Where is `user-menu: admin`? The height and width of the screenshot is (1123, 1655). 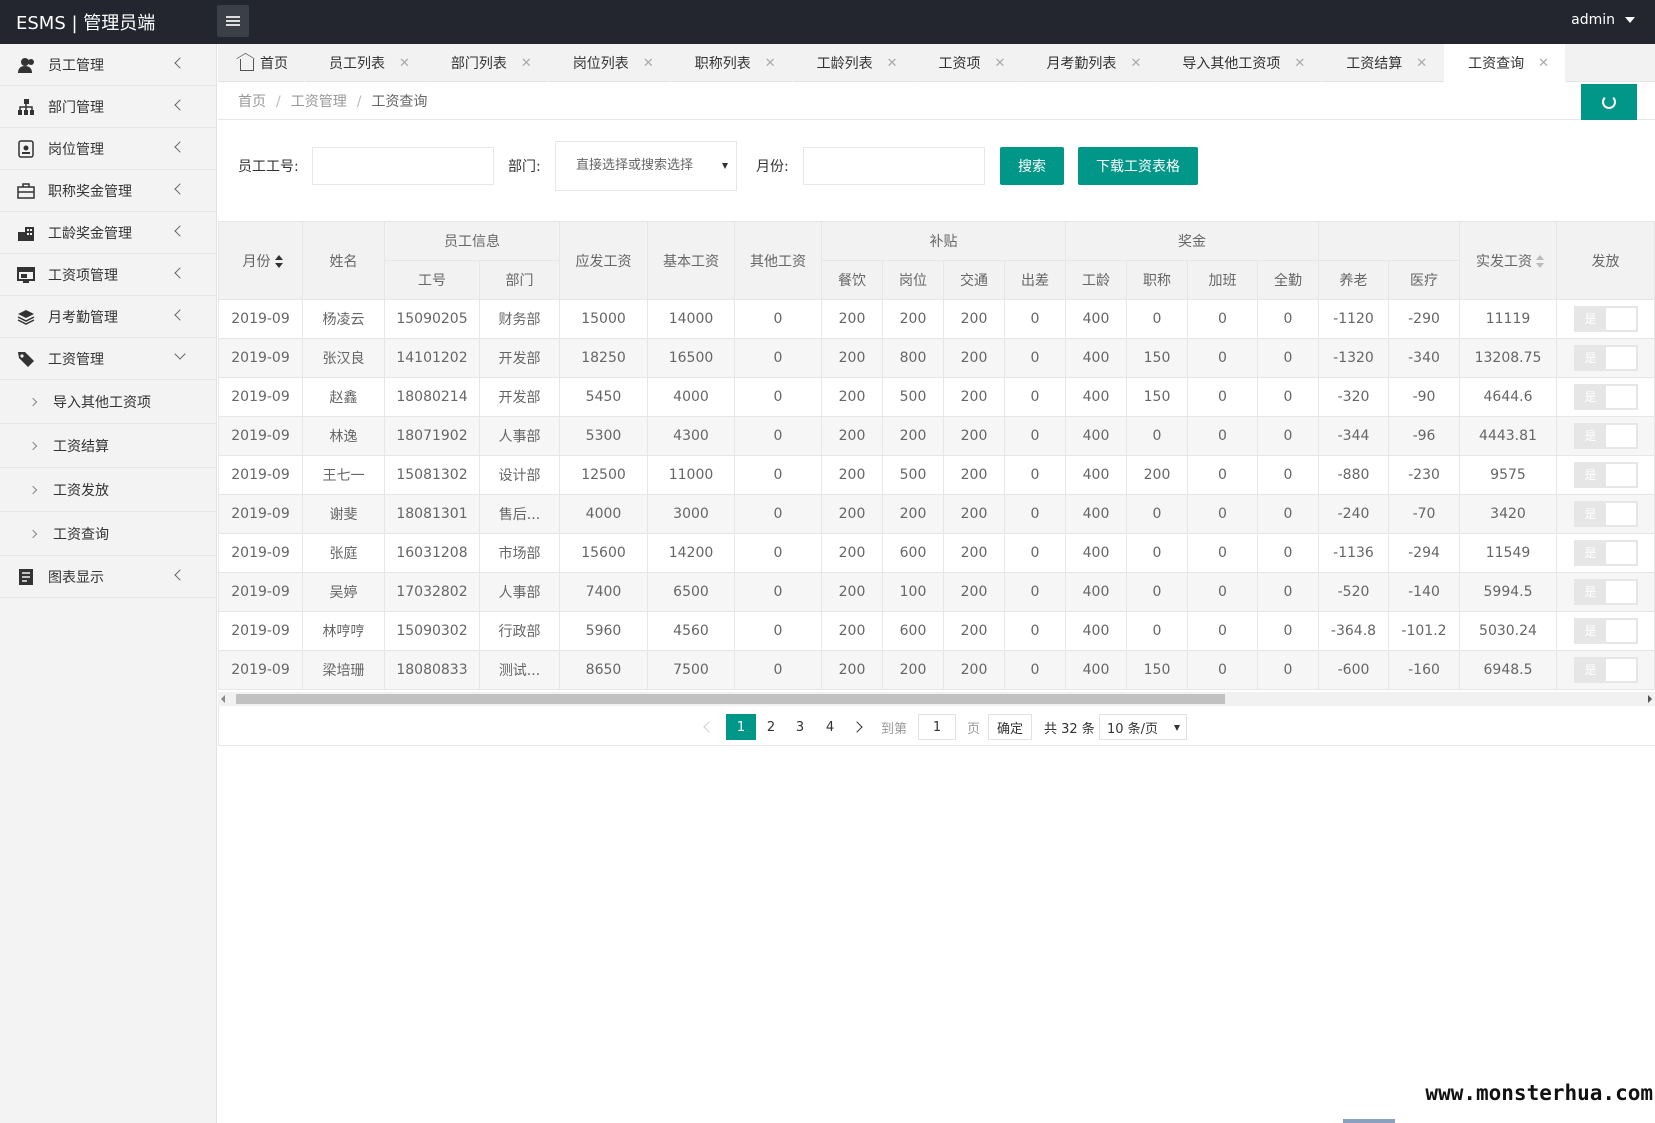
user-menu: admin is located at coordinates (1593, 20).